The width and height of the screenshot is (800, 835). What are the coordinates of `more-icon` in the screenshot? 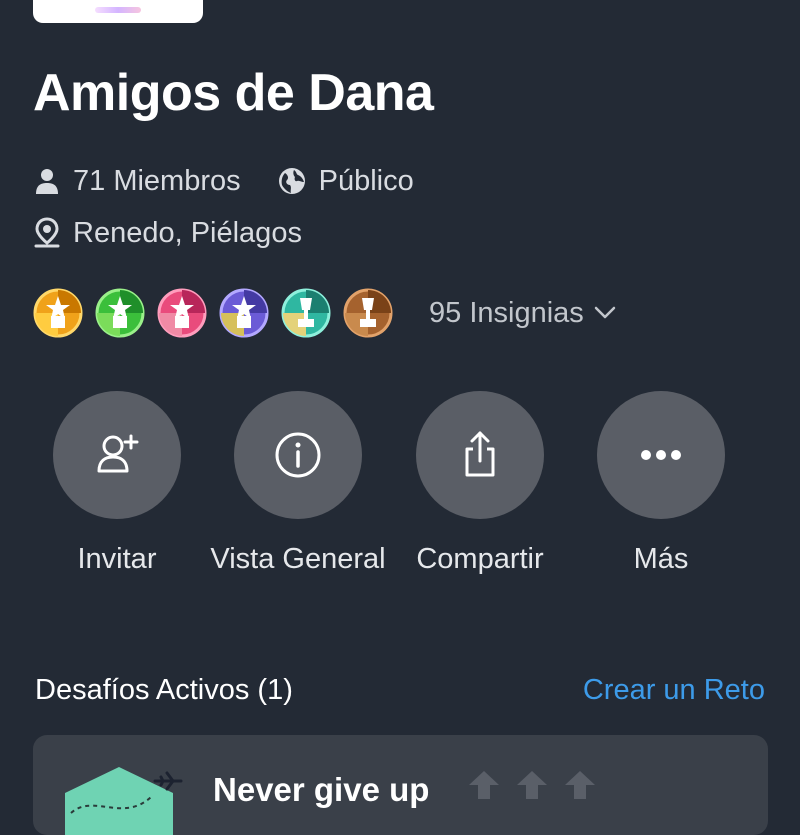 It's located at (661, 455).